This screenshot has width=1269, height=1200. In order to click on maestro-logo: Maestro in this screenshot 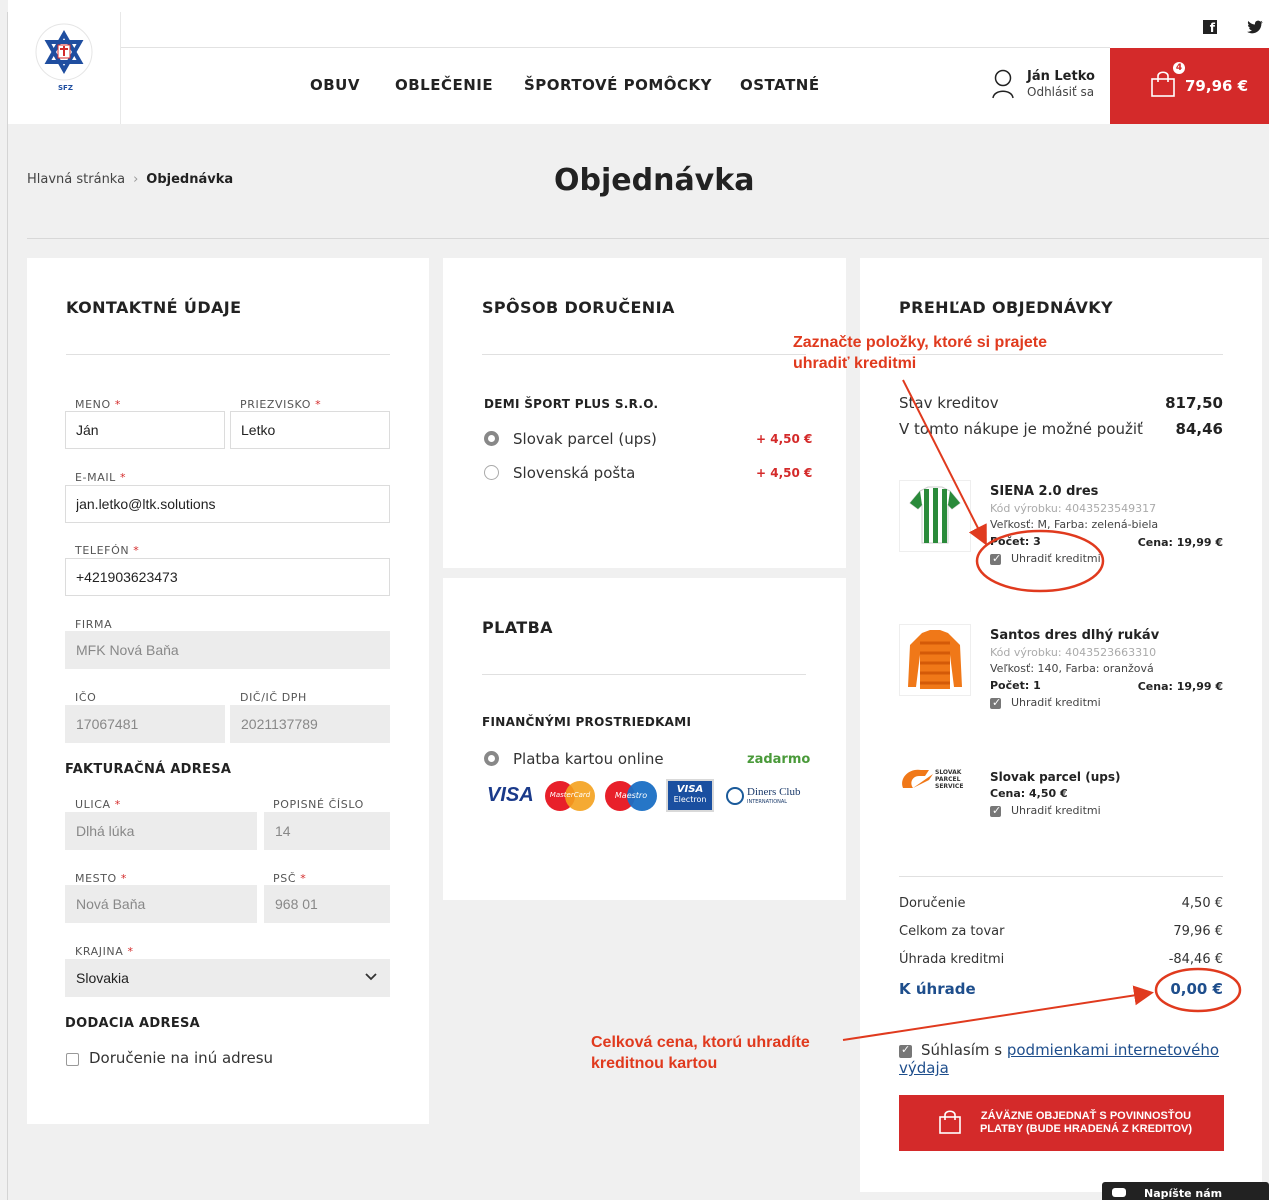, I will do `click(631, 796)`.